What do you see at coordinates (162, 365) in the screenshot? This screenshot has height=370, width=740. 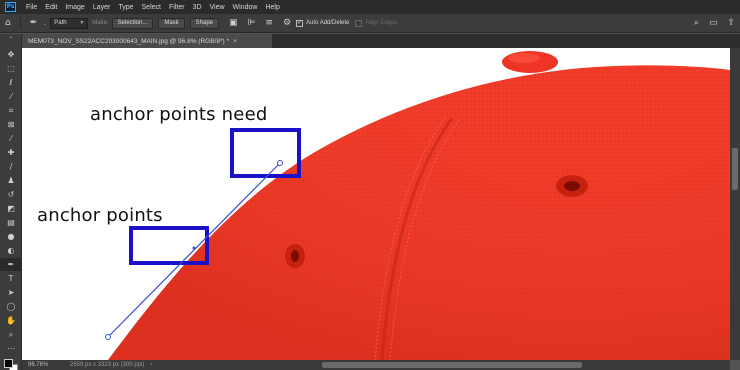 I see `status-bar: 96.76% 2659 px x 3323 px (300 ppi) ›` at bounding box center [162, 365].